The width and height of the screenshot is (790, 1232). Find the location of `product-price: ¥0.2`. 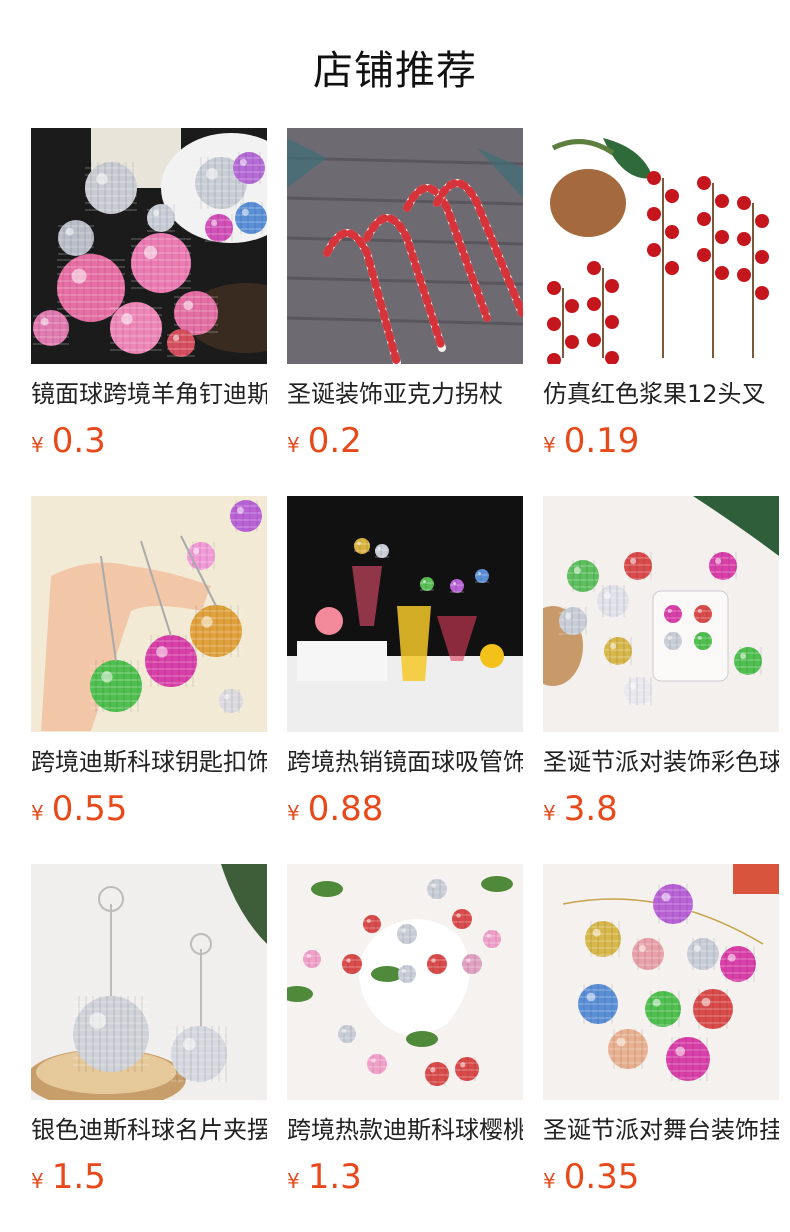

product-price: ¥0.2 is located at coordinates (405, 444).